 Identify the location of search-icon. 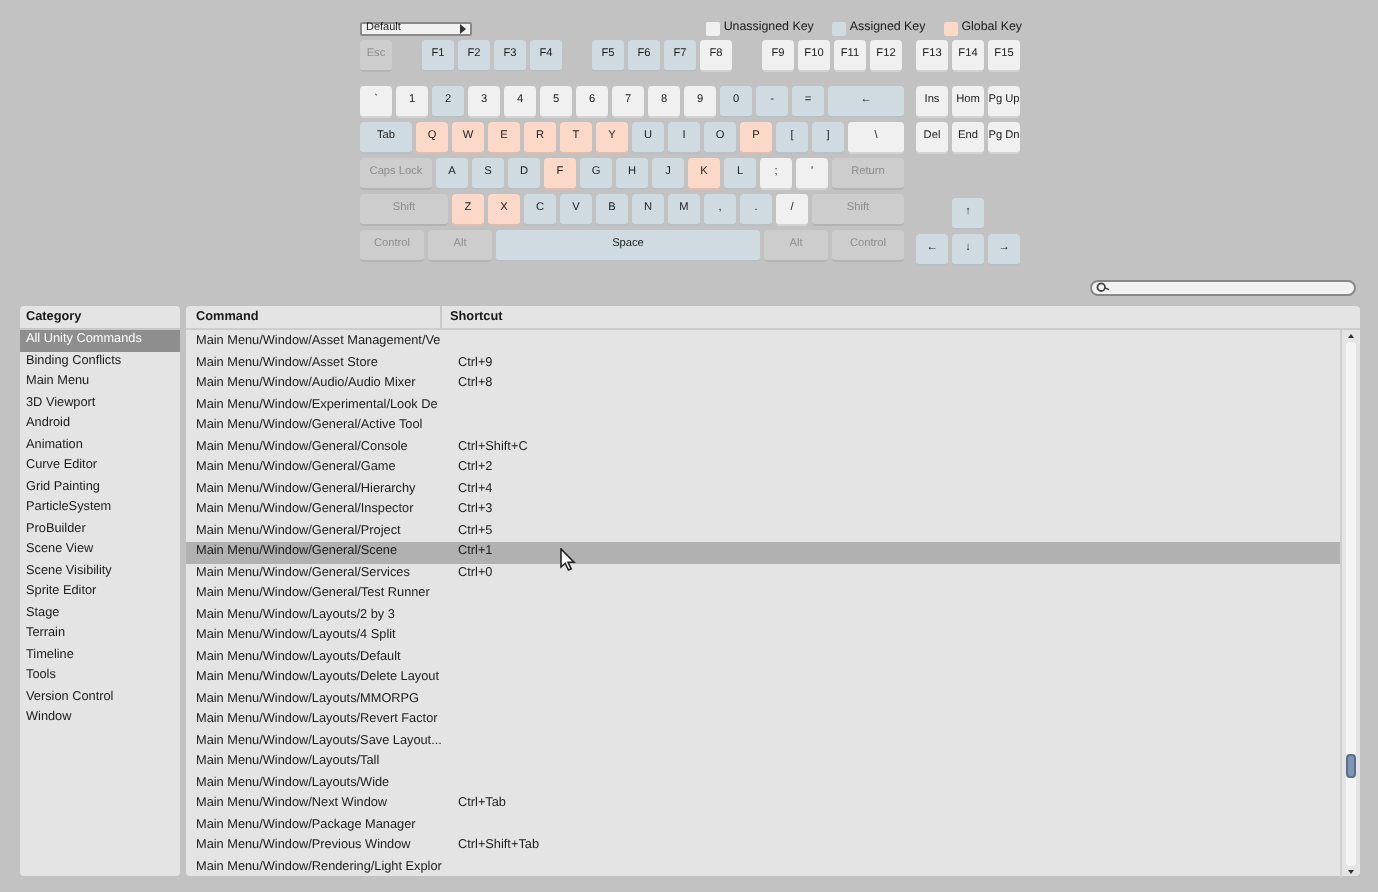
(1103, 288).